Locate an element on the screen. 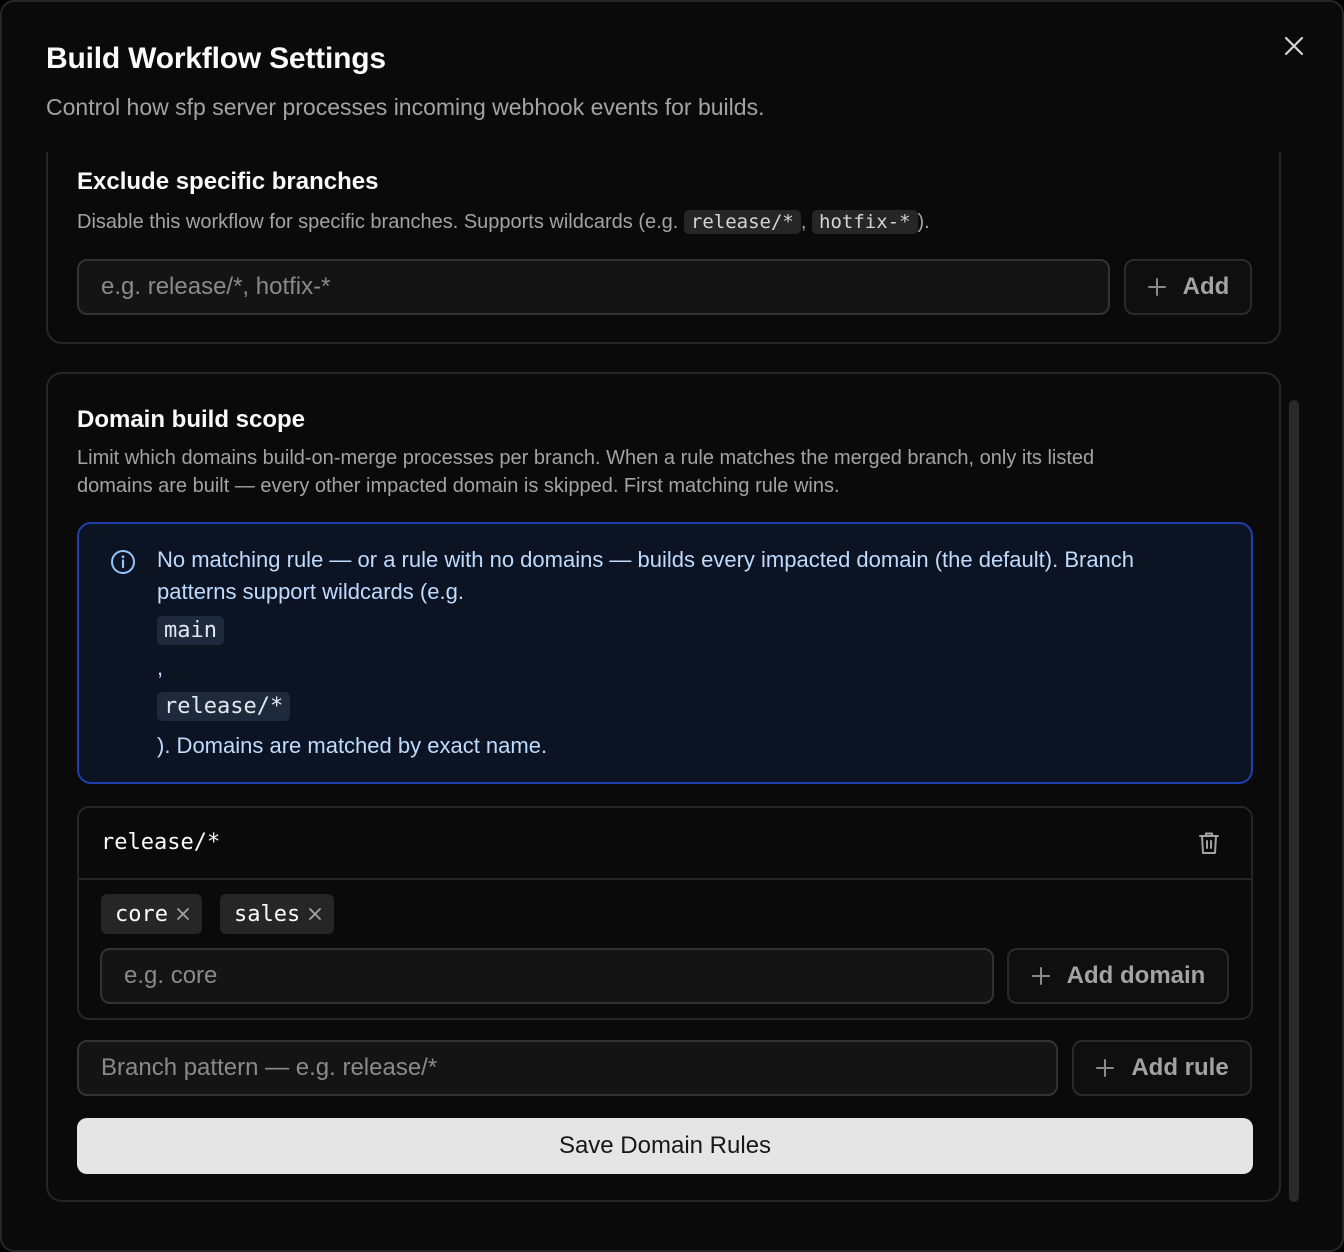  add-domain-button: Add domain is located at coordinates (1118, 976).